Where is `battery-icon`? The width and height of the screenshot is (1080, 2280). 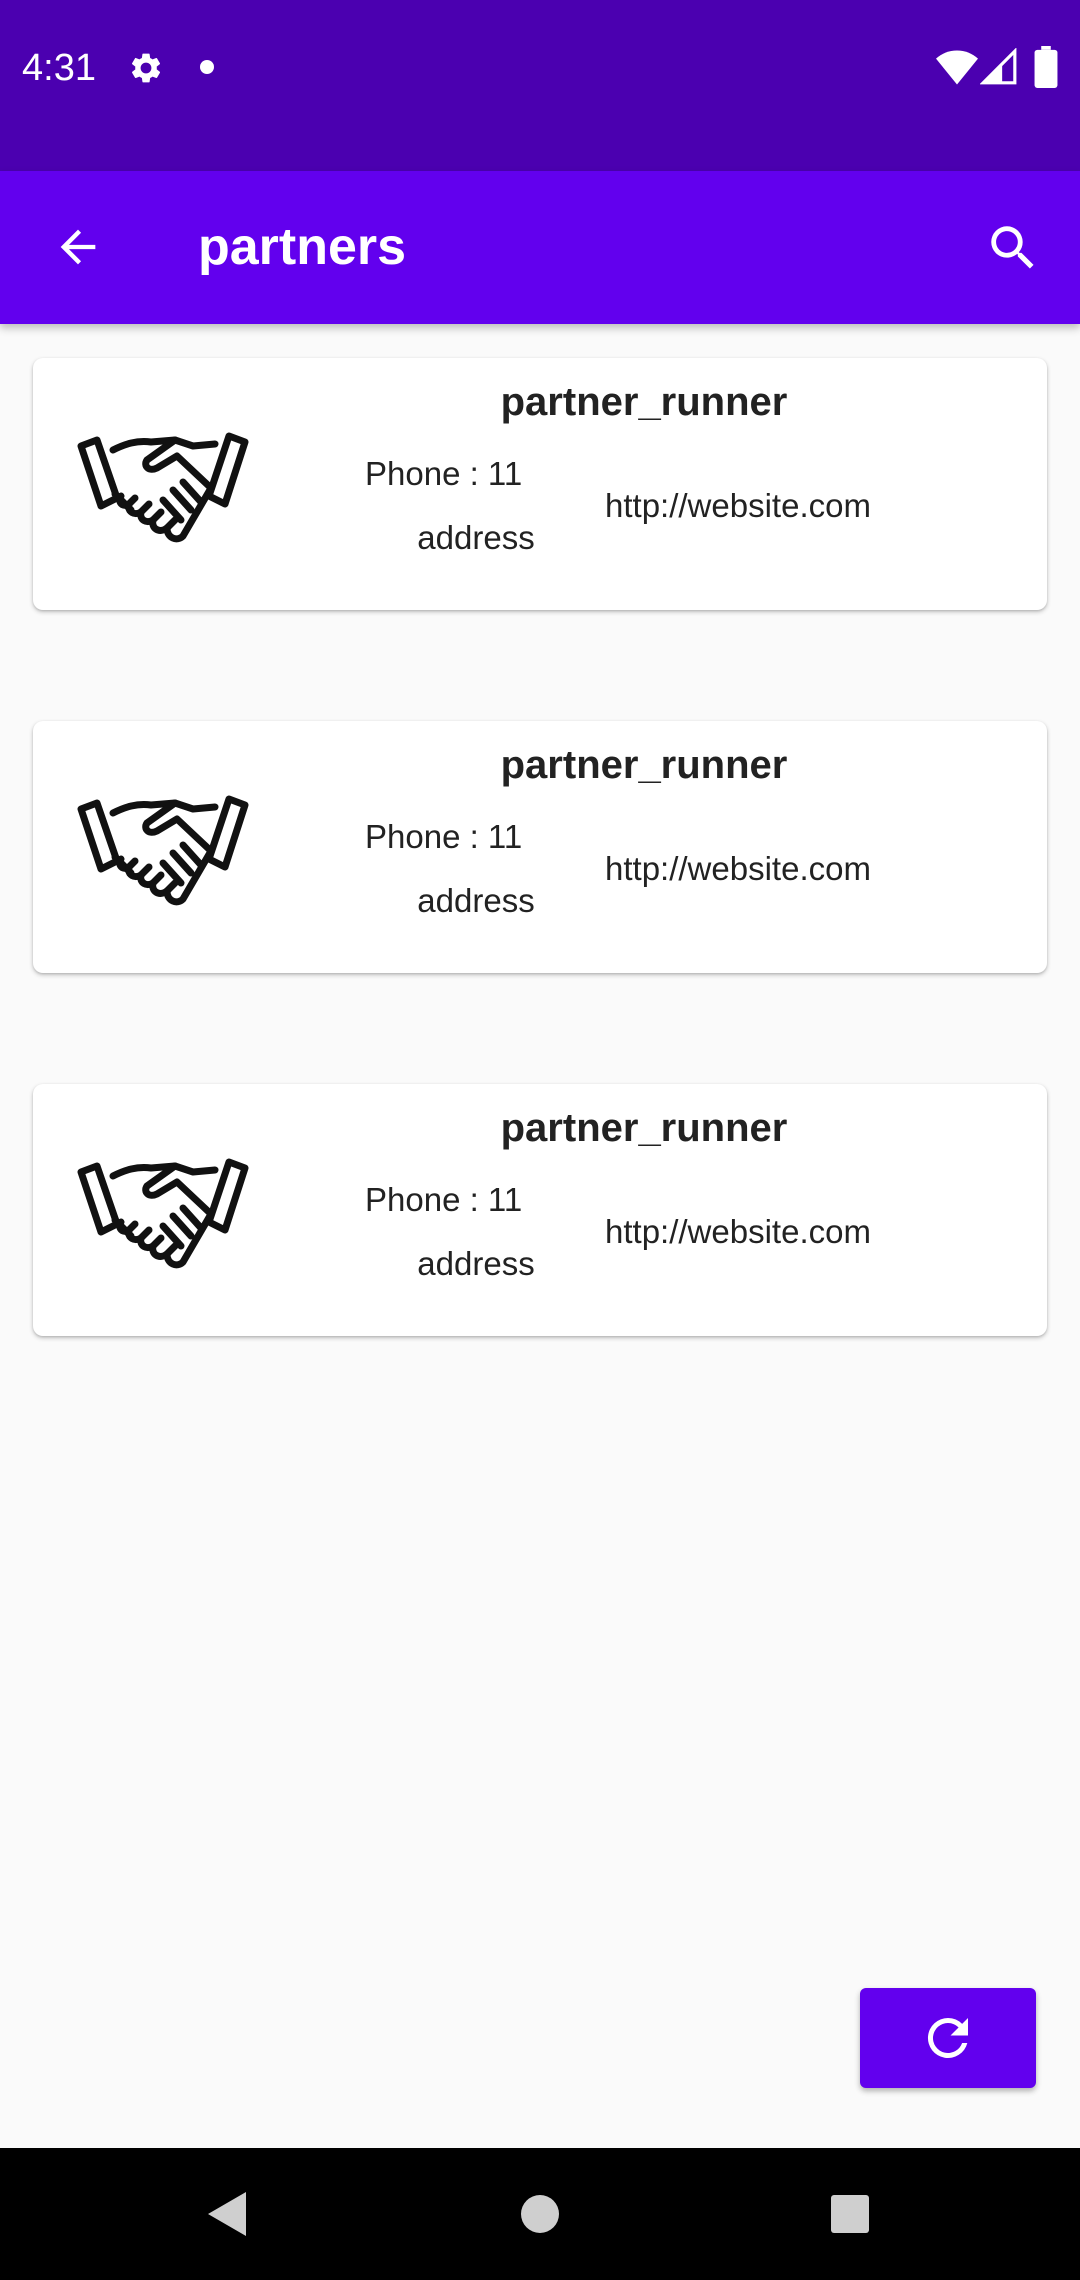
battery-icon is located at coordinates (1046, 67).